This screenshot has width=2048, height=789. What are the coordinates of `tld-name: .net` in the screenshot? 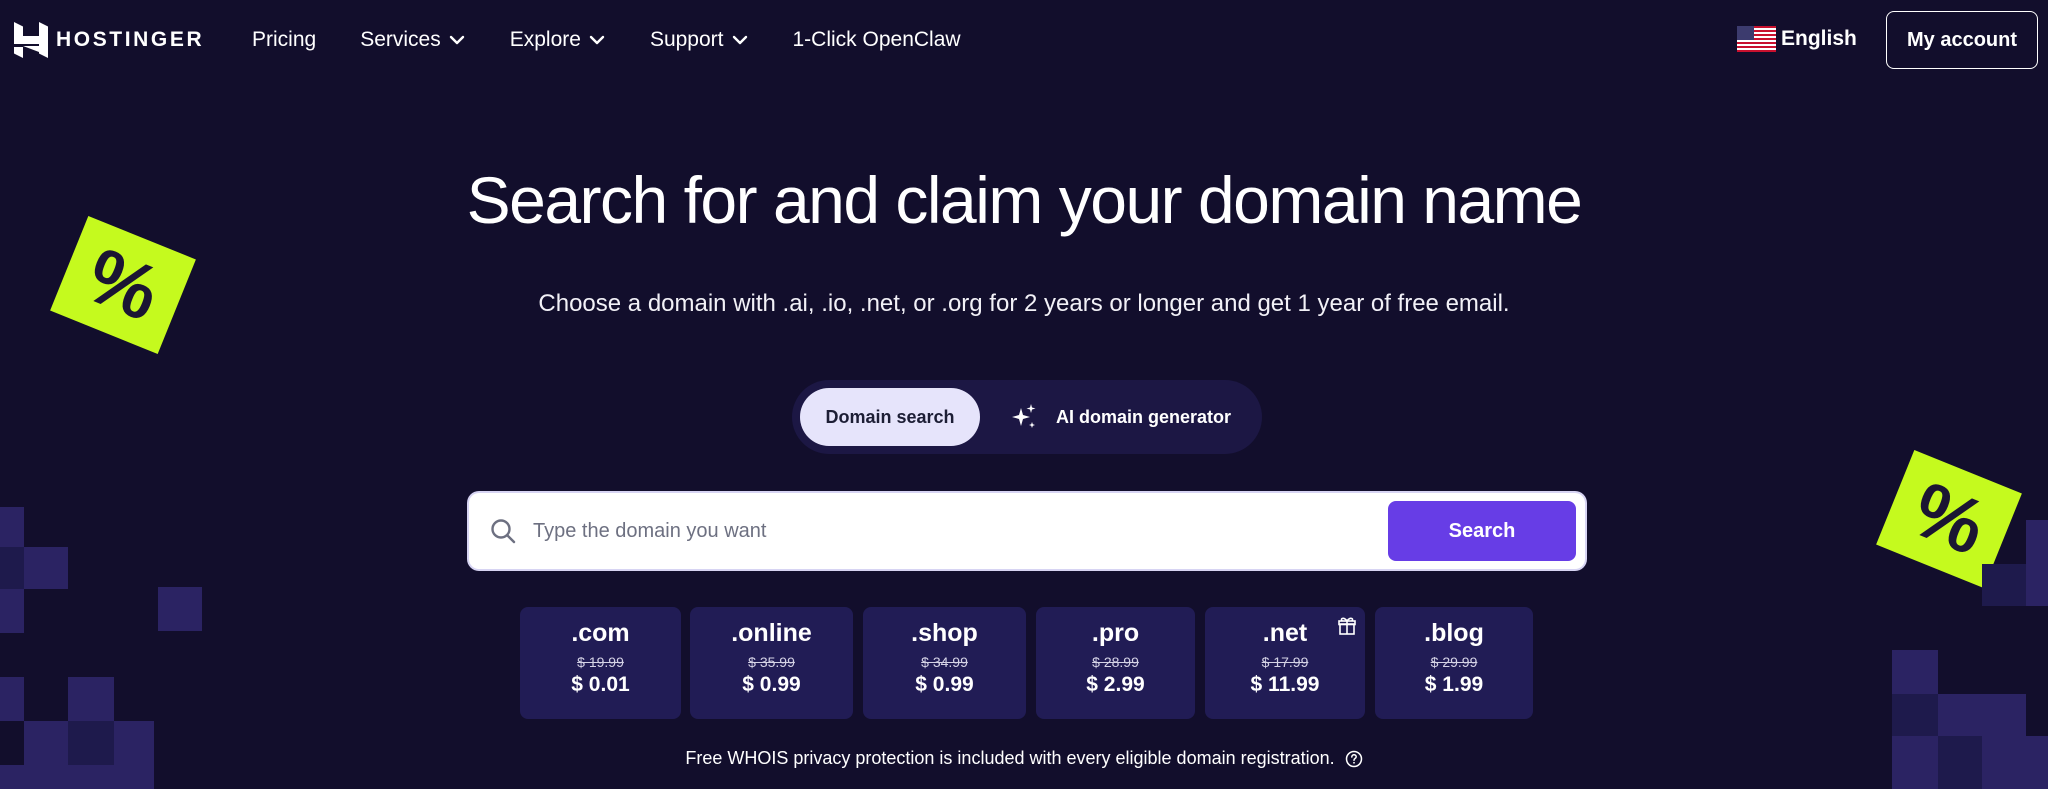 It's located at (1285, 633).